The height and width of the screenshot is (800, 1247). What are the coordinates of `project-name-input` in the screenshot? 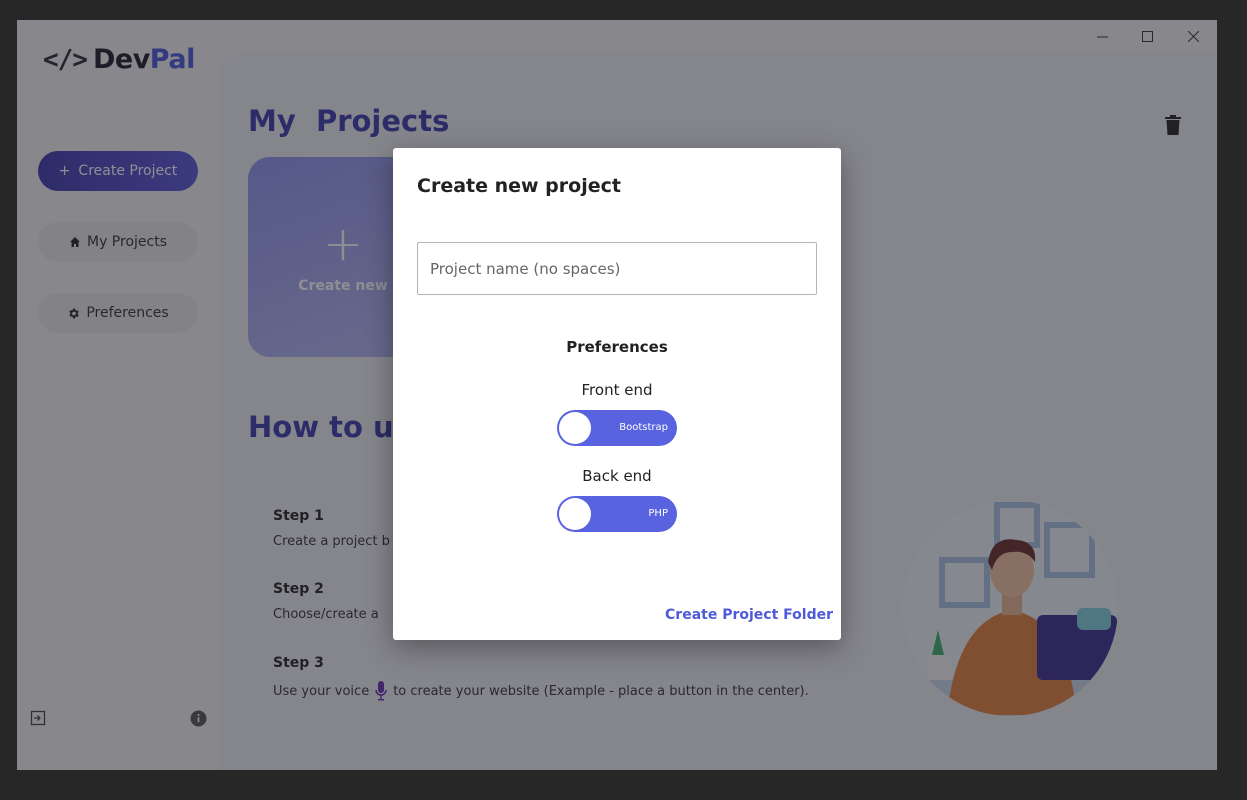 It's located at (617, 268).